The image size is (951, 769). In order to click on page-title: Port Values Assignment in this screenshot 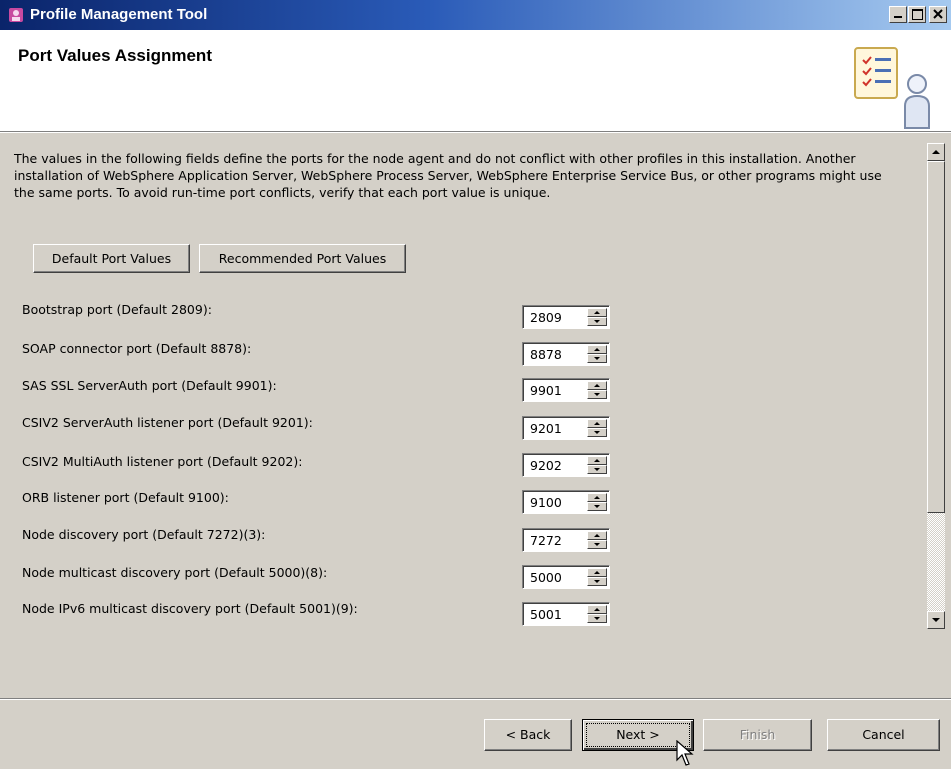, I will do `click(115, 55)`.